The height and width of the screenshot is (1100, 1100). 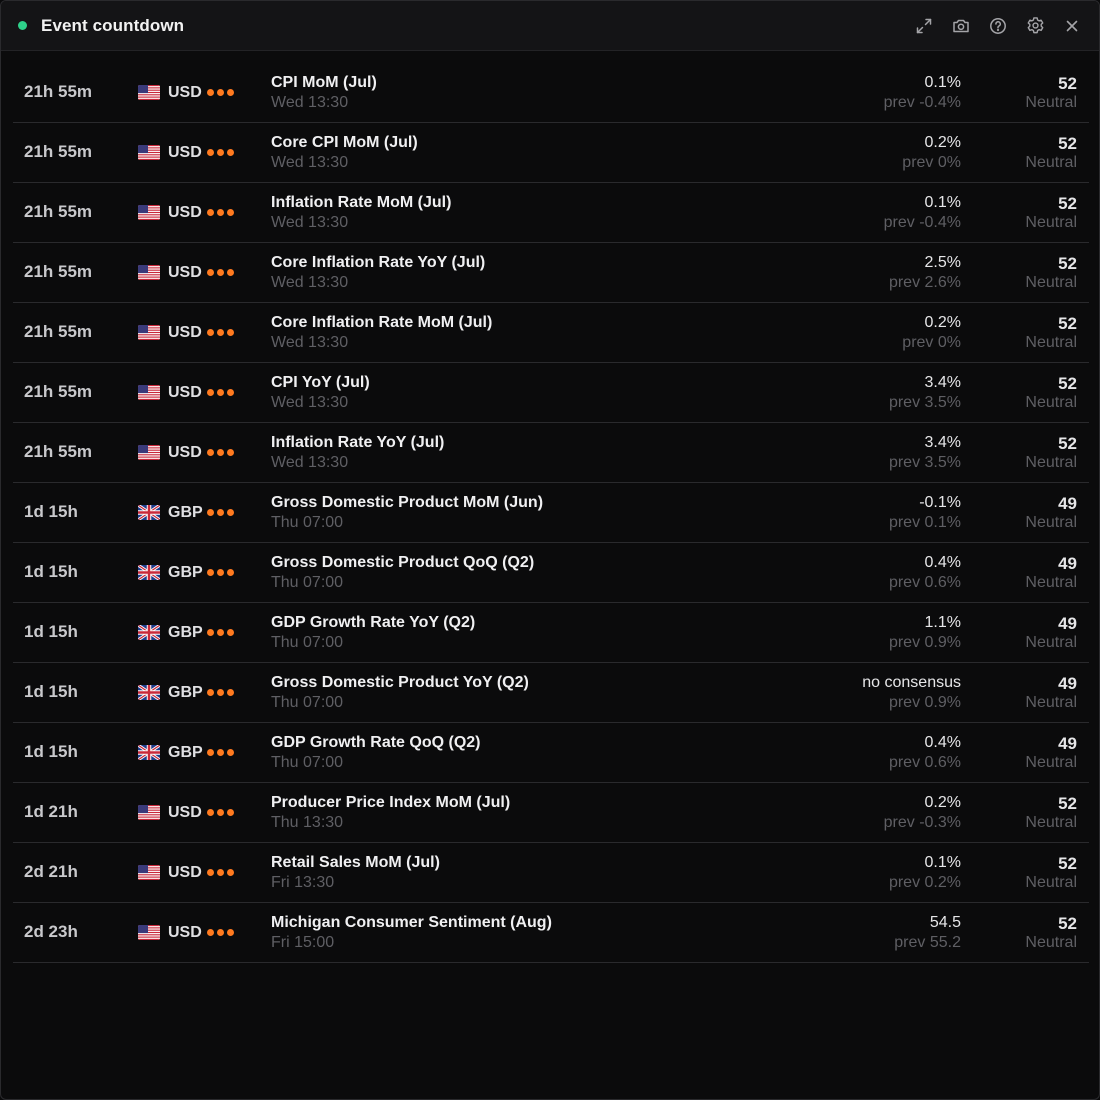 What do you see at coordinates (927, 942) in the screenshot?
I see `previous-value: prev 55.2` at bounding box center [927, 942].